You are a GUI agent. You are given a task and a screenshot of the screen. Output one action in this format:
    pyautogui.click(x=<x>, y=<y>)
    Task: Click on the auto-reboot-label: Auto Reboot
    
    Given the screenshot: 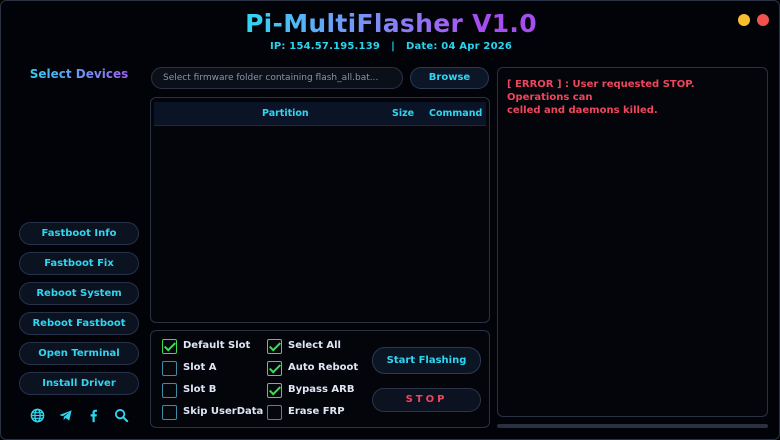 What is the action you would take?
    pyautogui.click(x=323, y=367)
    